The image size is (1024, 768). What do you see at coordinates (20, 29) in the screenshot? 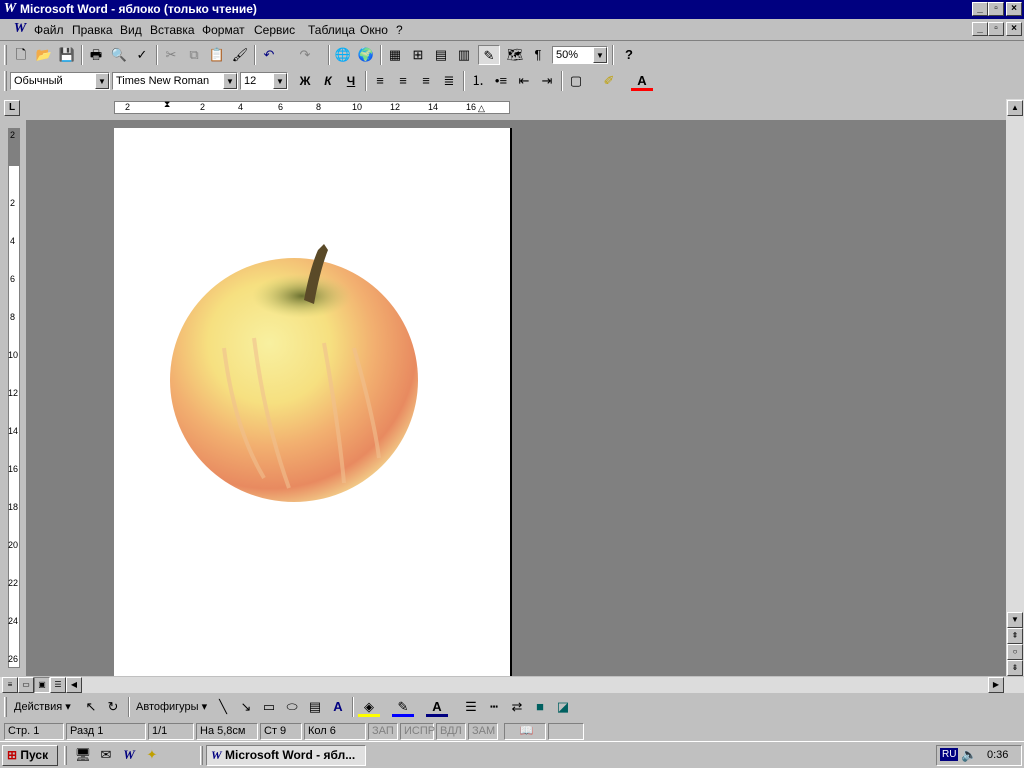
I see `document-icon: W` at bounding box center [20, 29].